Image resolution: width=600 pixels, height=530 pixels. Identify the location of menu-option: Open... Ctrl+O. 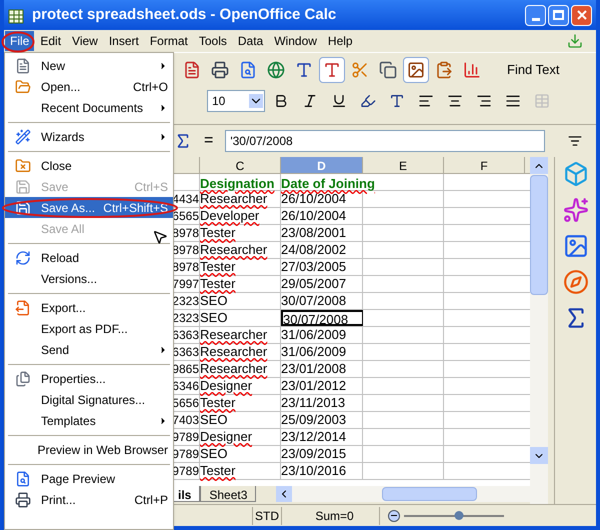
(89, 86).